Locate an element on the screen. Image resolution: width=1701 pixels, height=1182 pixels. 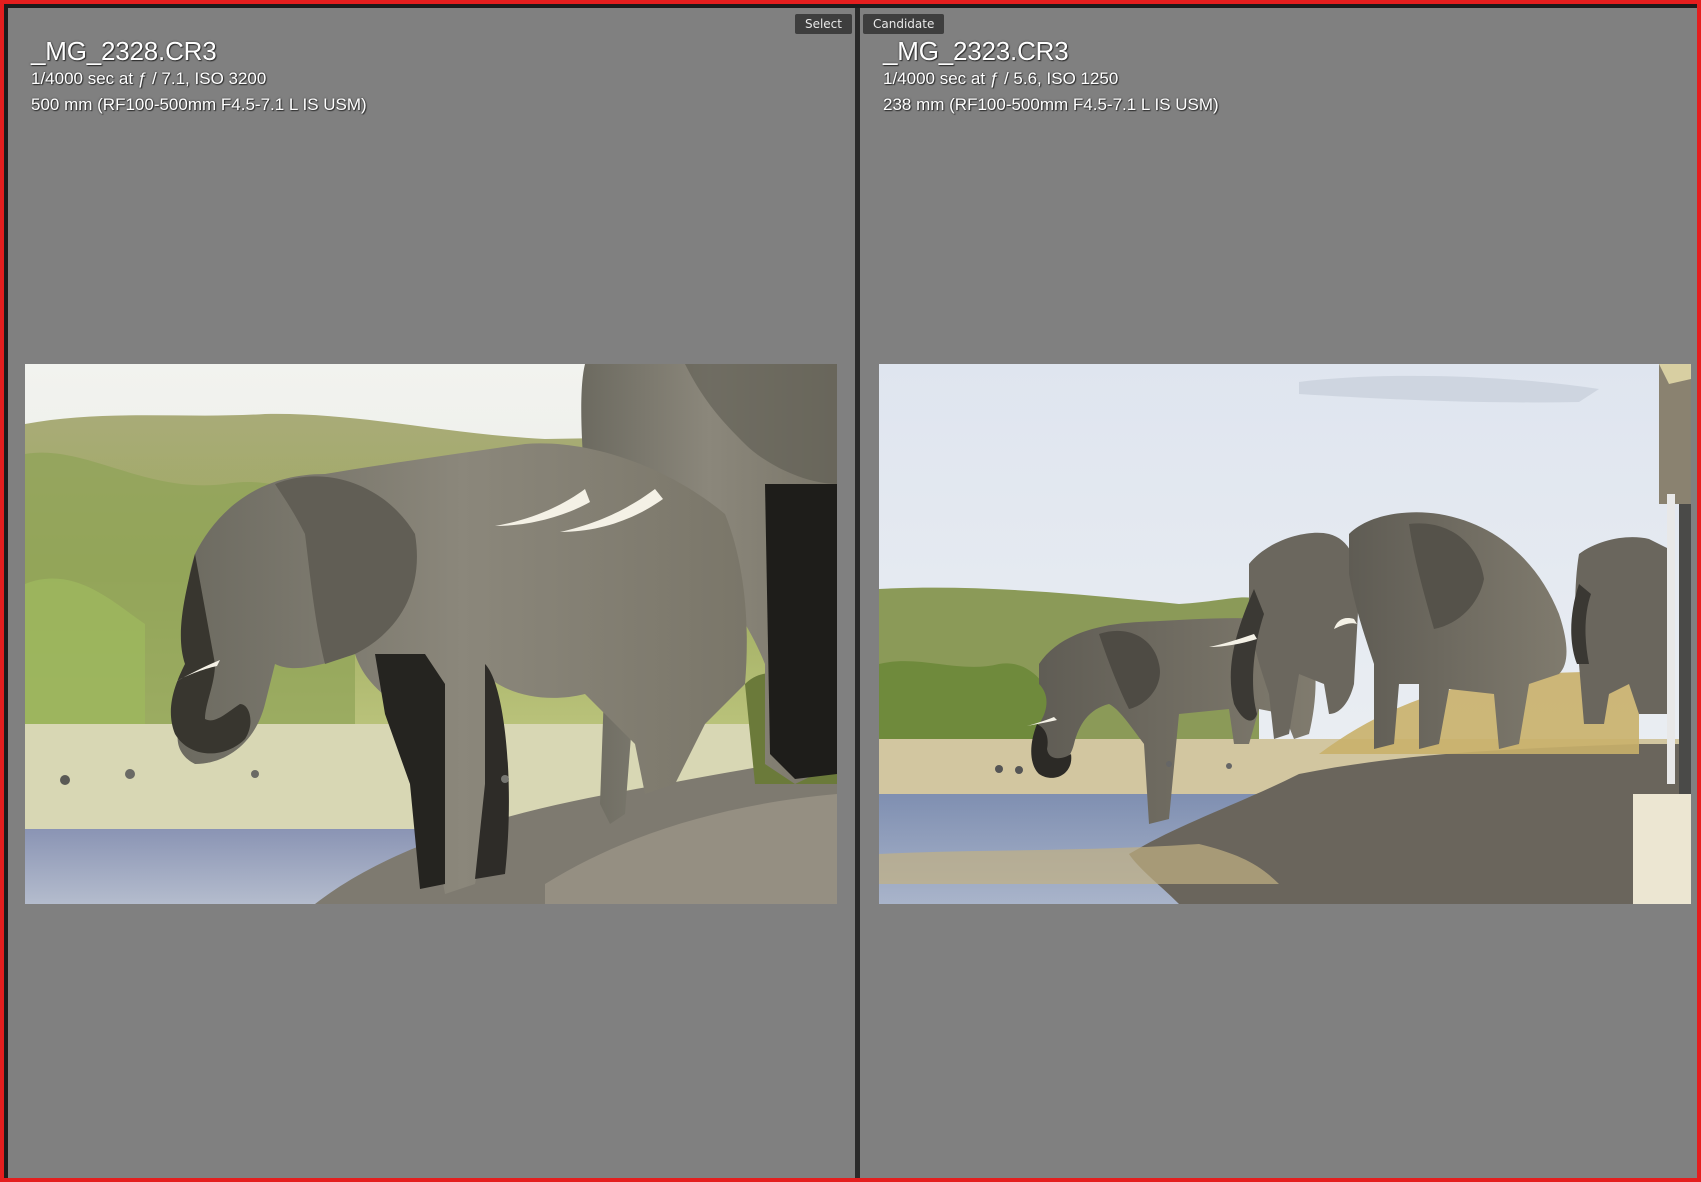
candidate-filename: _MG_2323.CR3 is located at coordinates (976, 51).